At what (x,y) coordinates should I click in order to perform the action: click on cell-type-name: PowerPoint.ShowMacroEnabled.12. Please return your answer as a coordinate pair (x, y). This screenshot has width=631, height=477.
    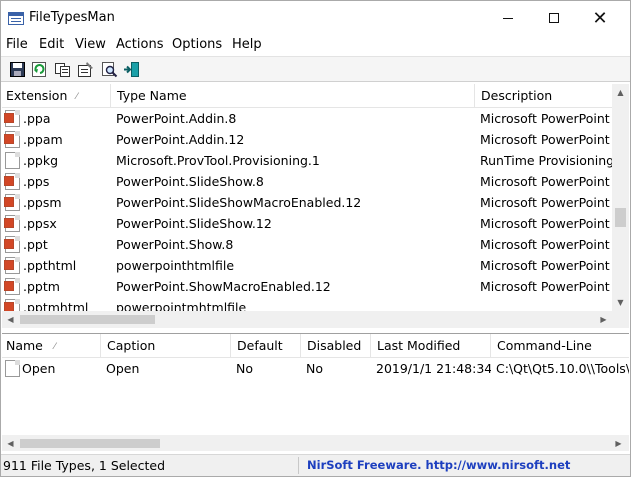
    Looking at the image, I should click on (223, 286).